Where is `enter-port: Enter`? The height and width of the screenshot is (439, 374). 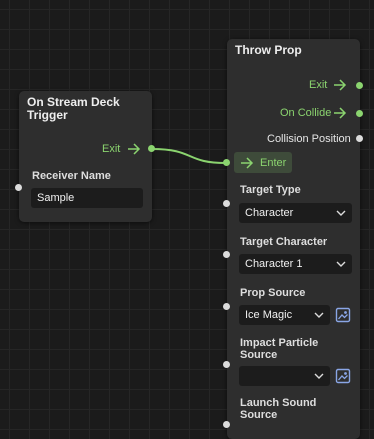 enter-port: Enter is located at coordinates (263, 162).